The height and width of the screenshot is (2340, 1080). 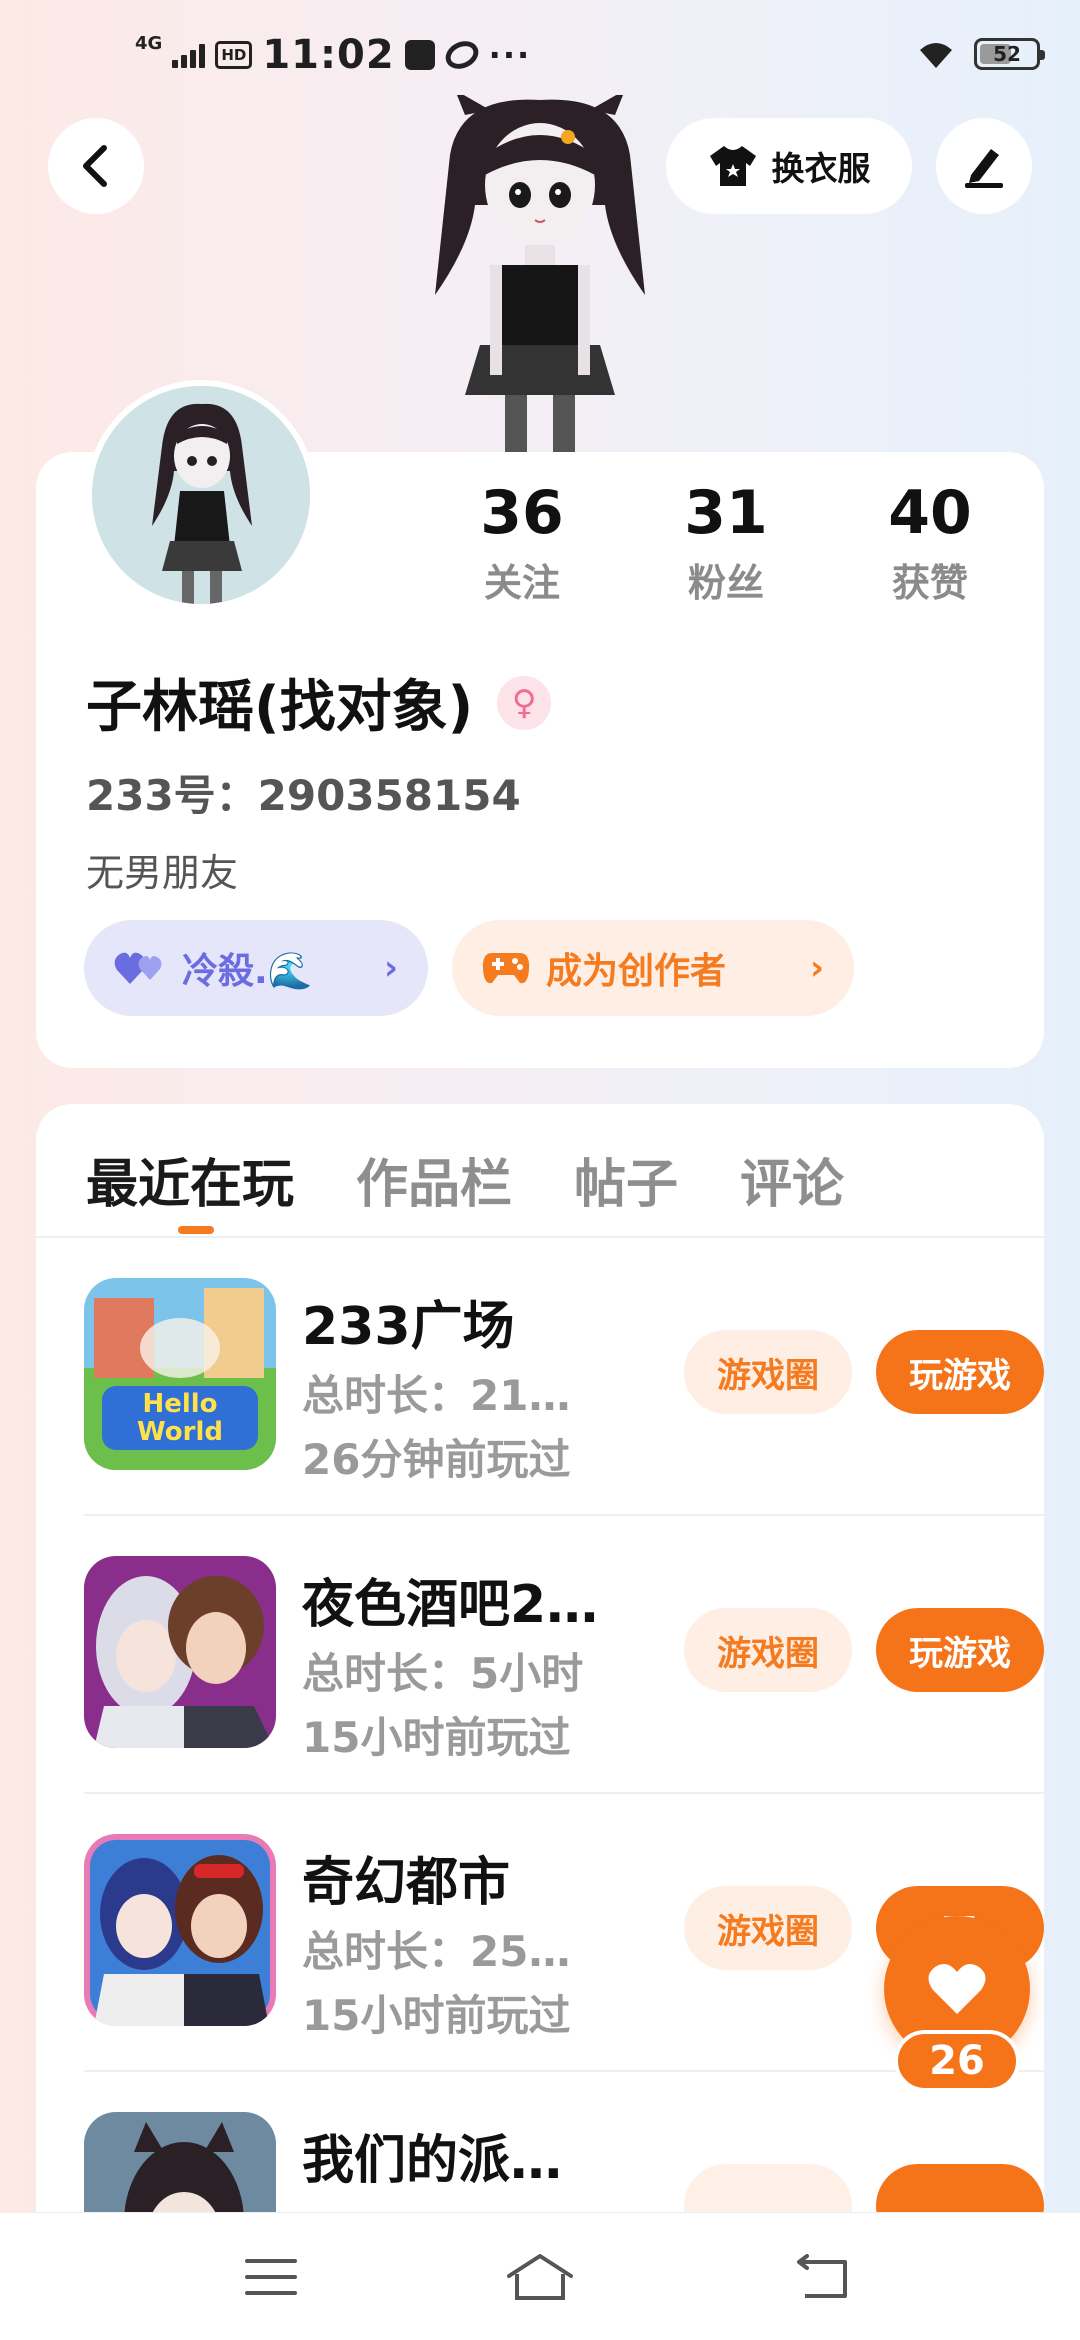 I want to click on game-thumbnail: Hello World, so click(x=180, y=1374).